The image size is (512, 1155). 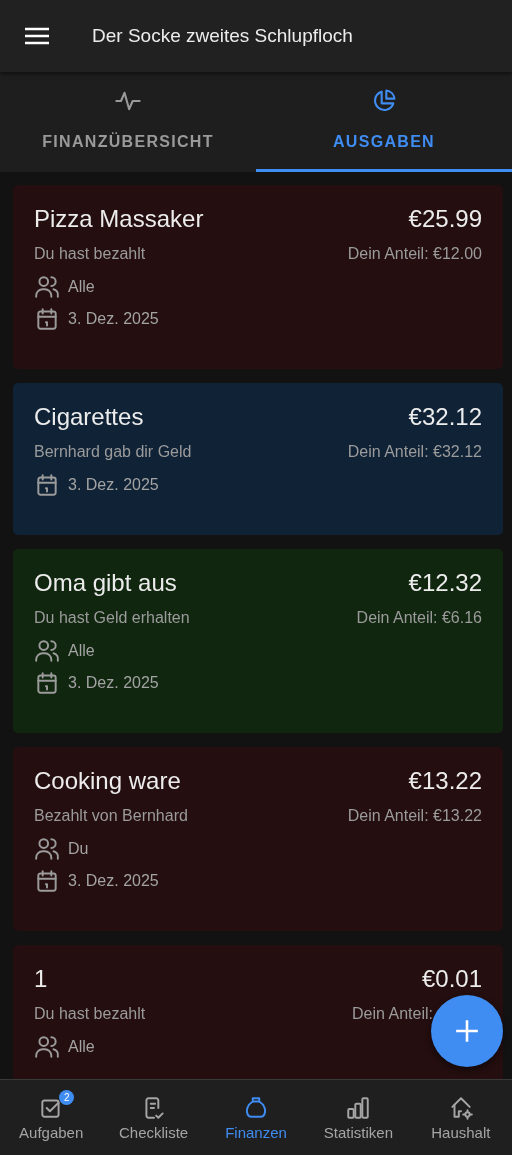 I want to click on plus-icon, so click(x=467, y=1031).